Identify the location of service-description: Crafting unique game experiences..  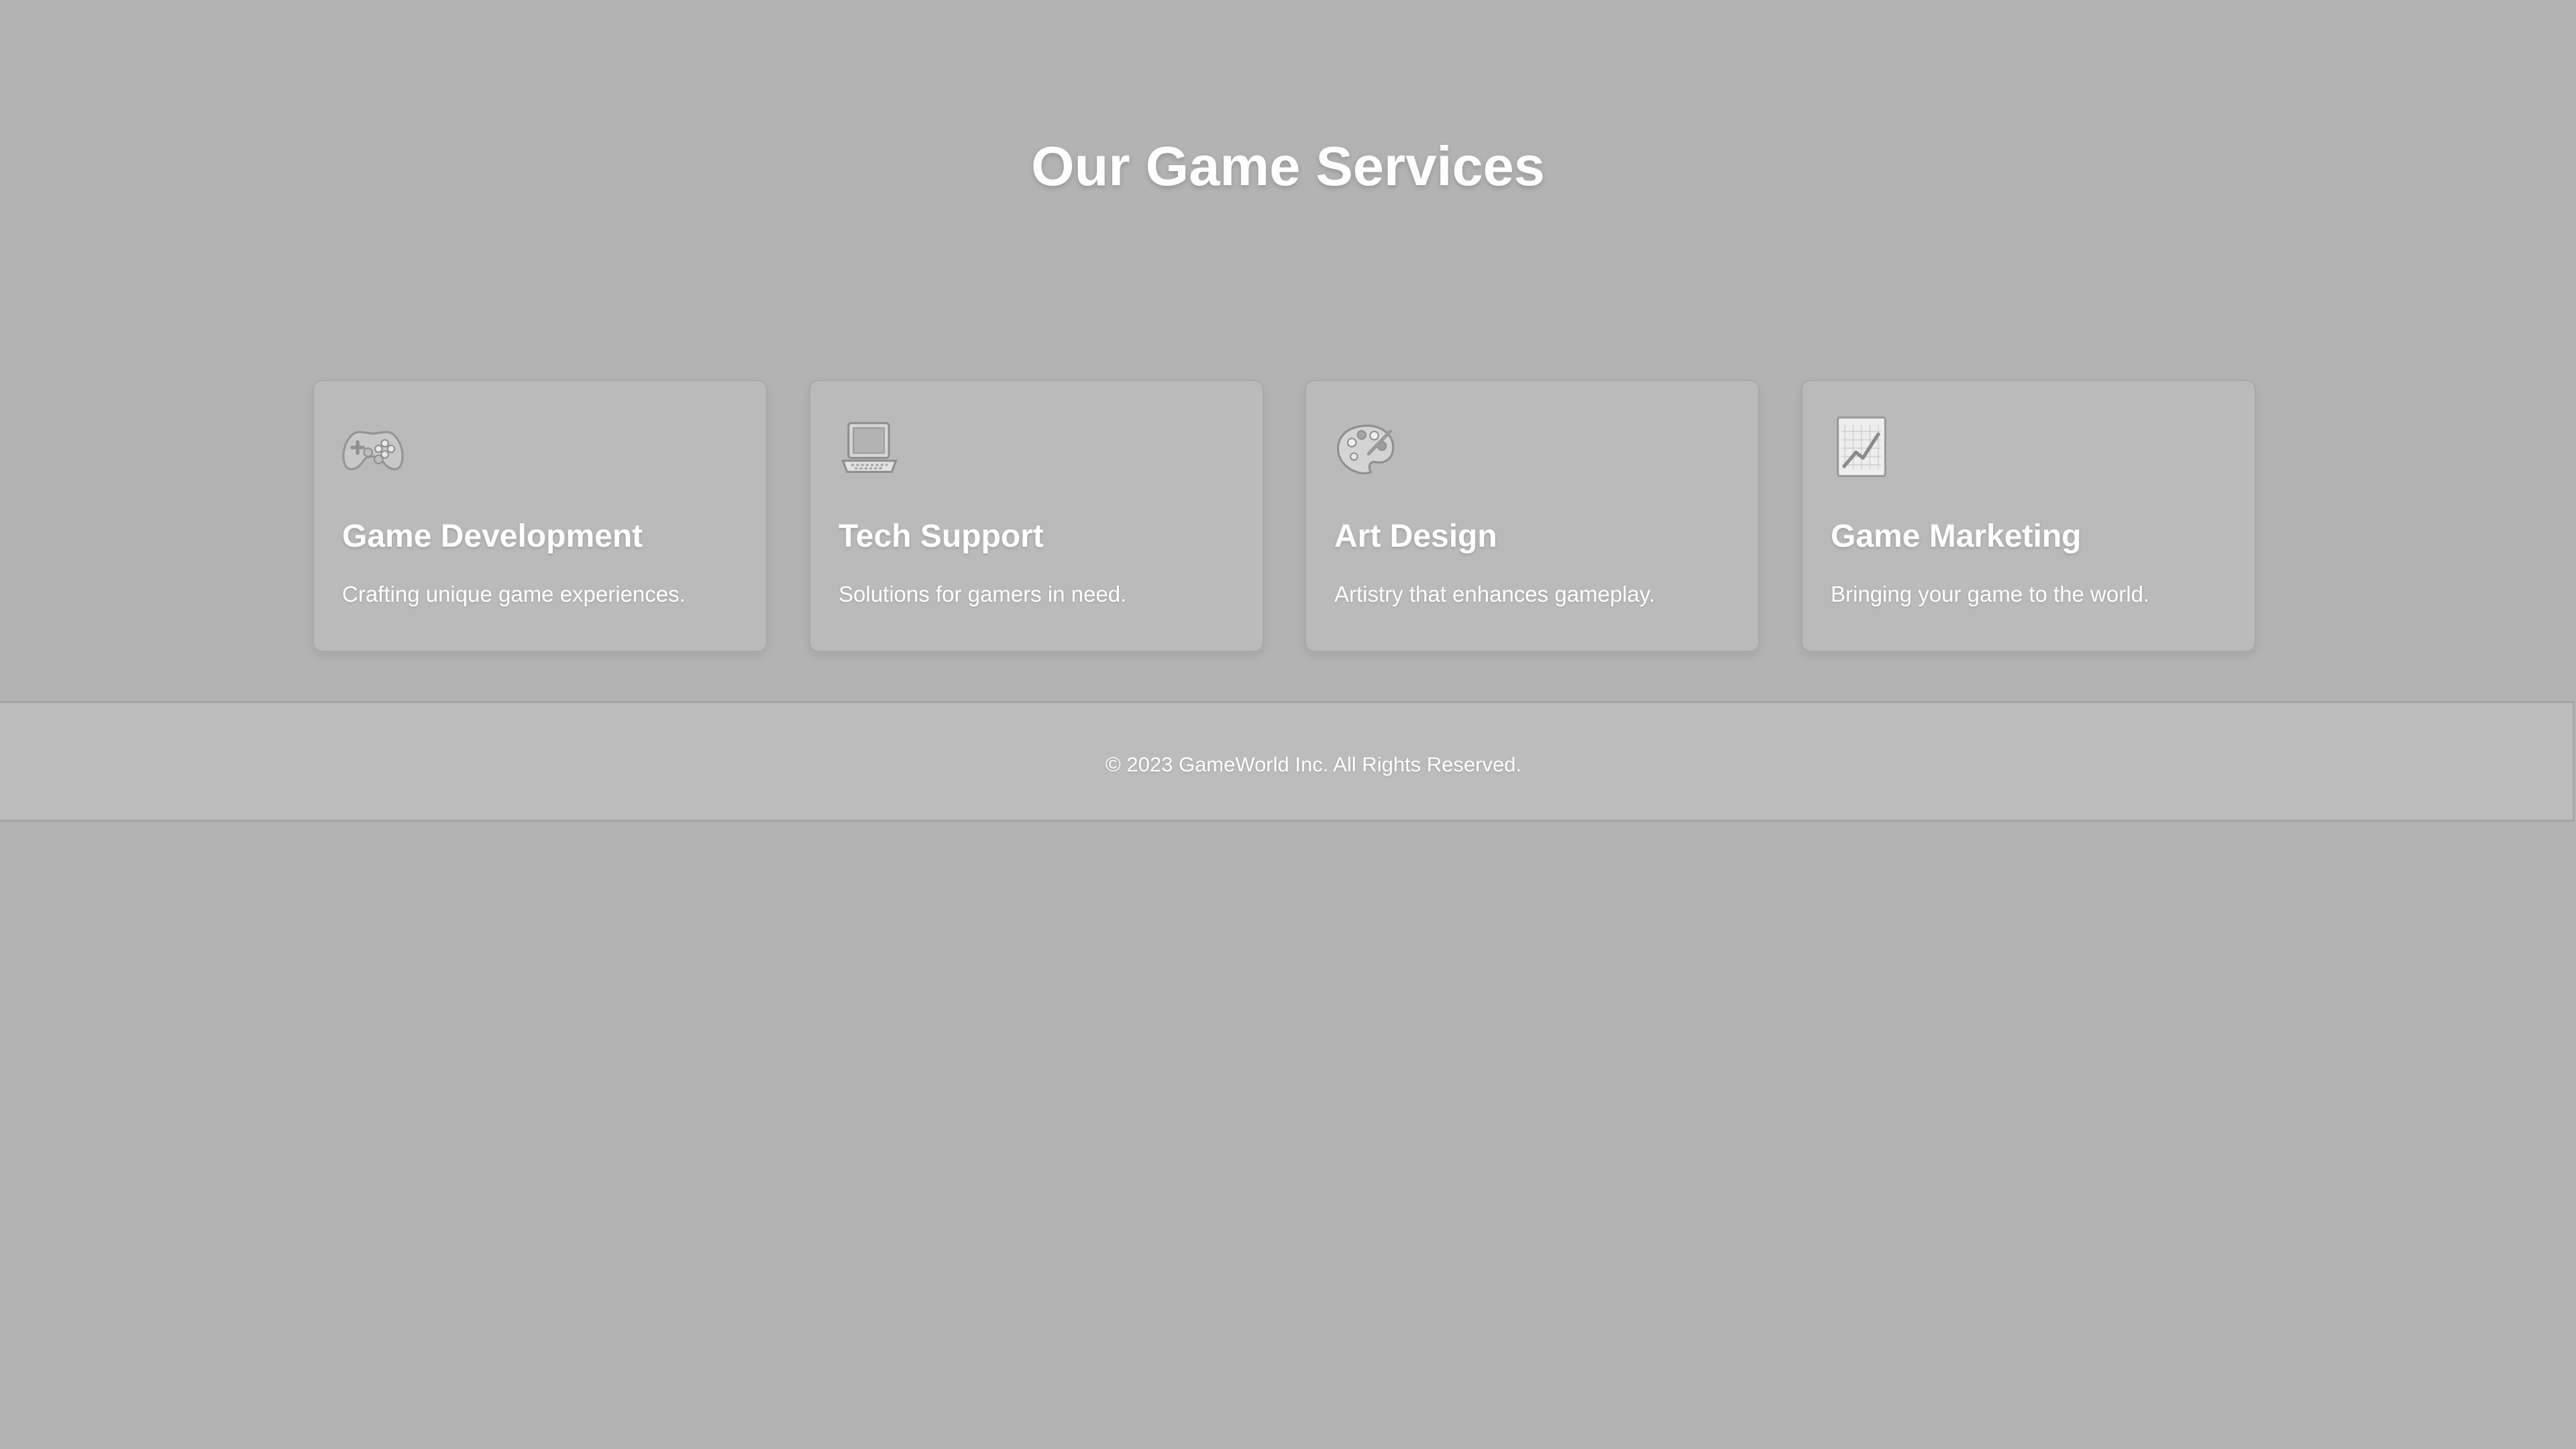
(514, 594).